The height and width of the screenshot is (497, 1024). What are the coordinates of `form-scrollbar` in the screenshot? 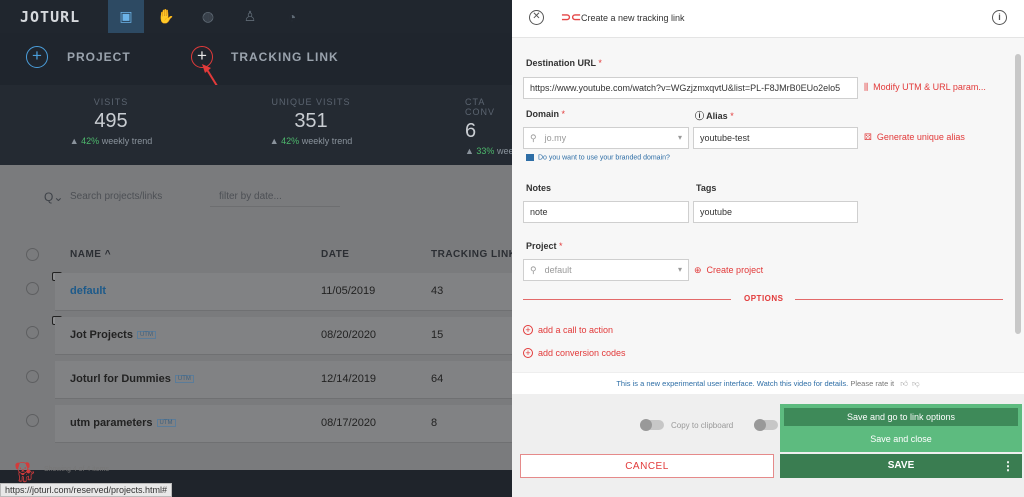 It's located at (1018, 206).